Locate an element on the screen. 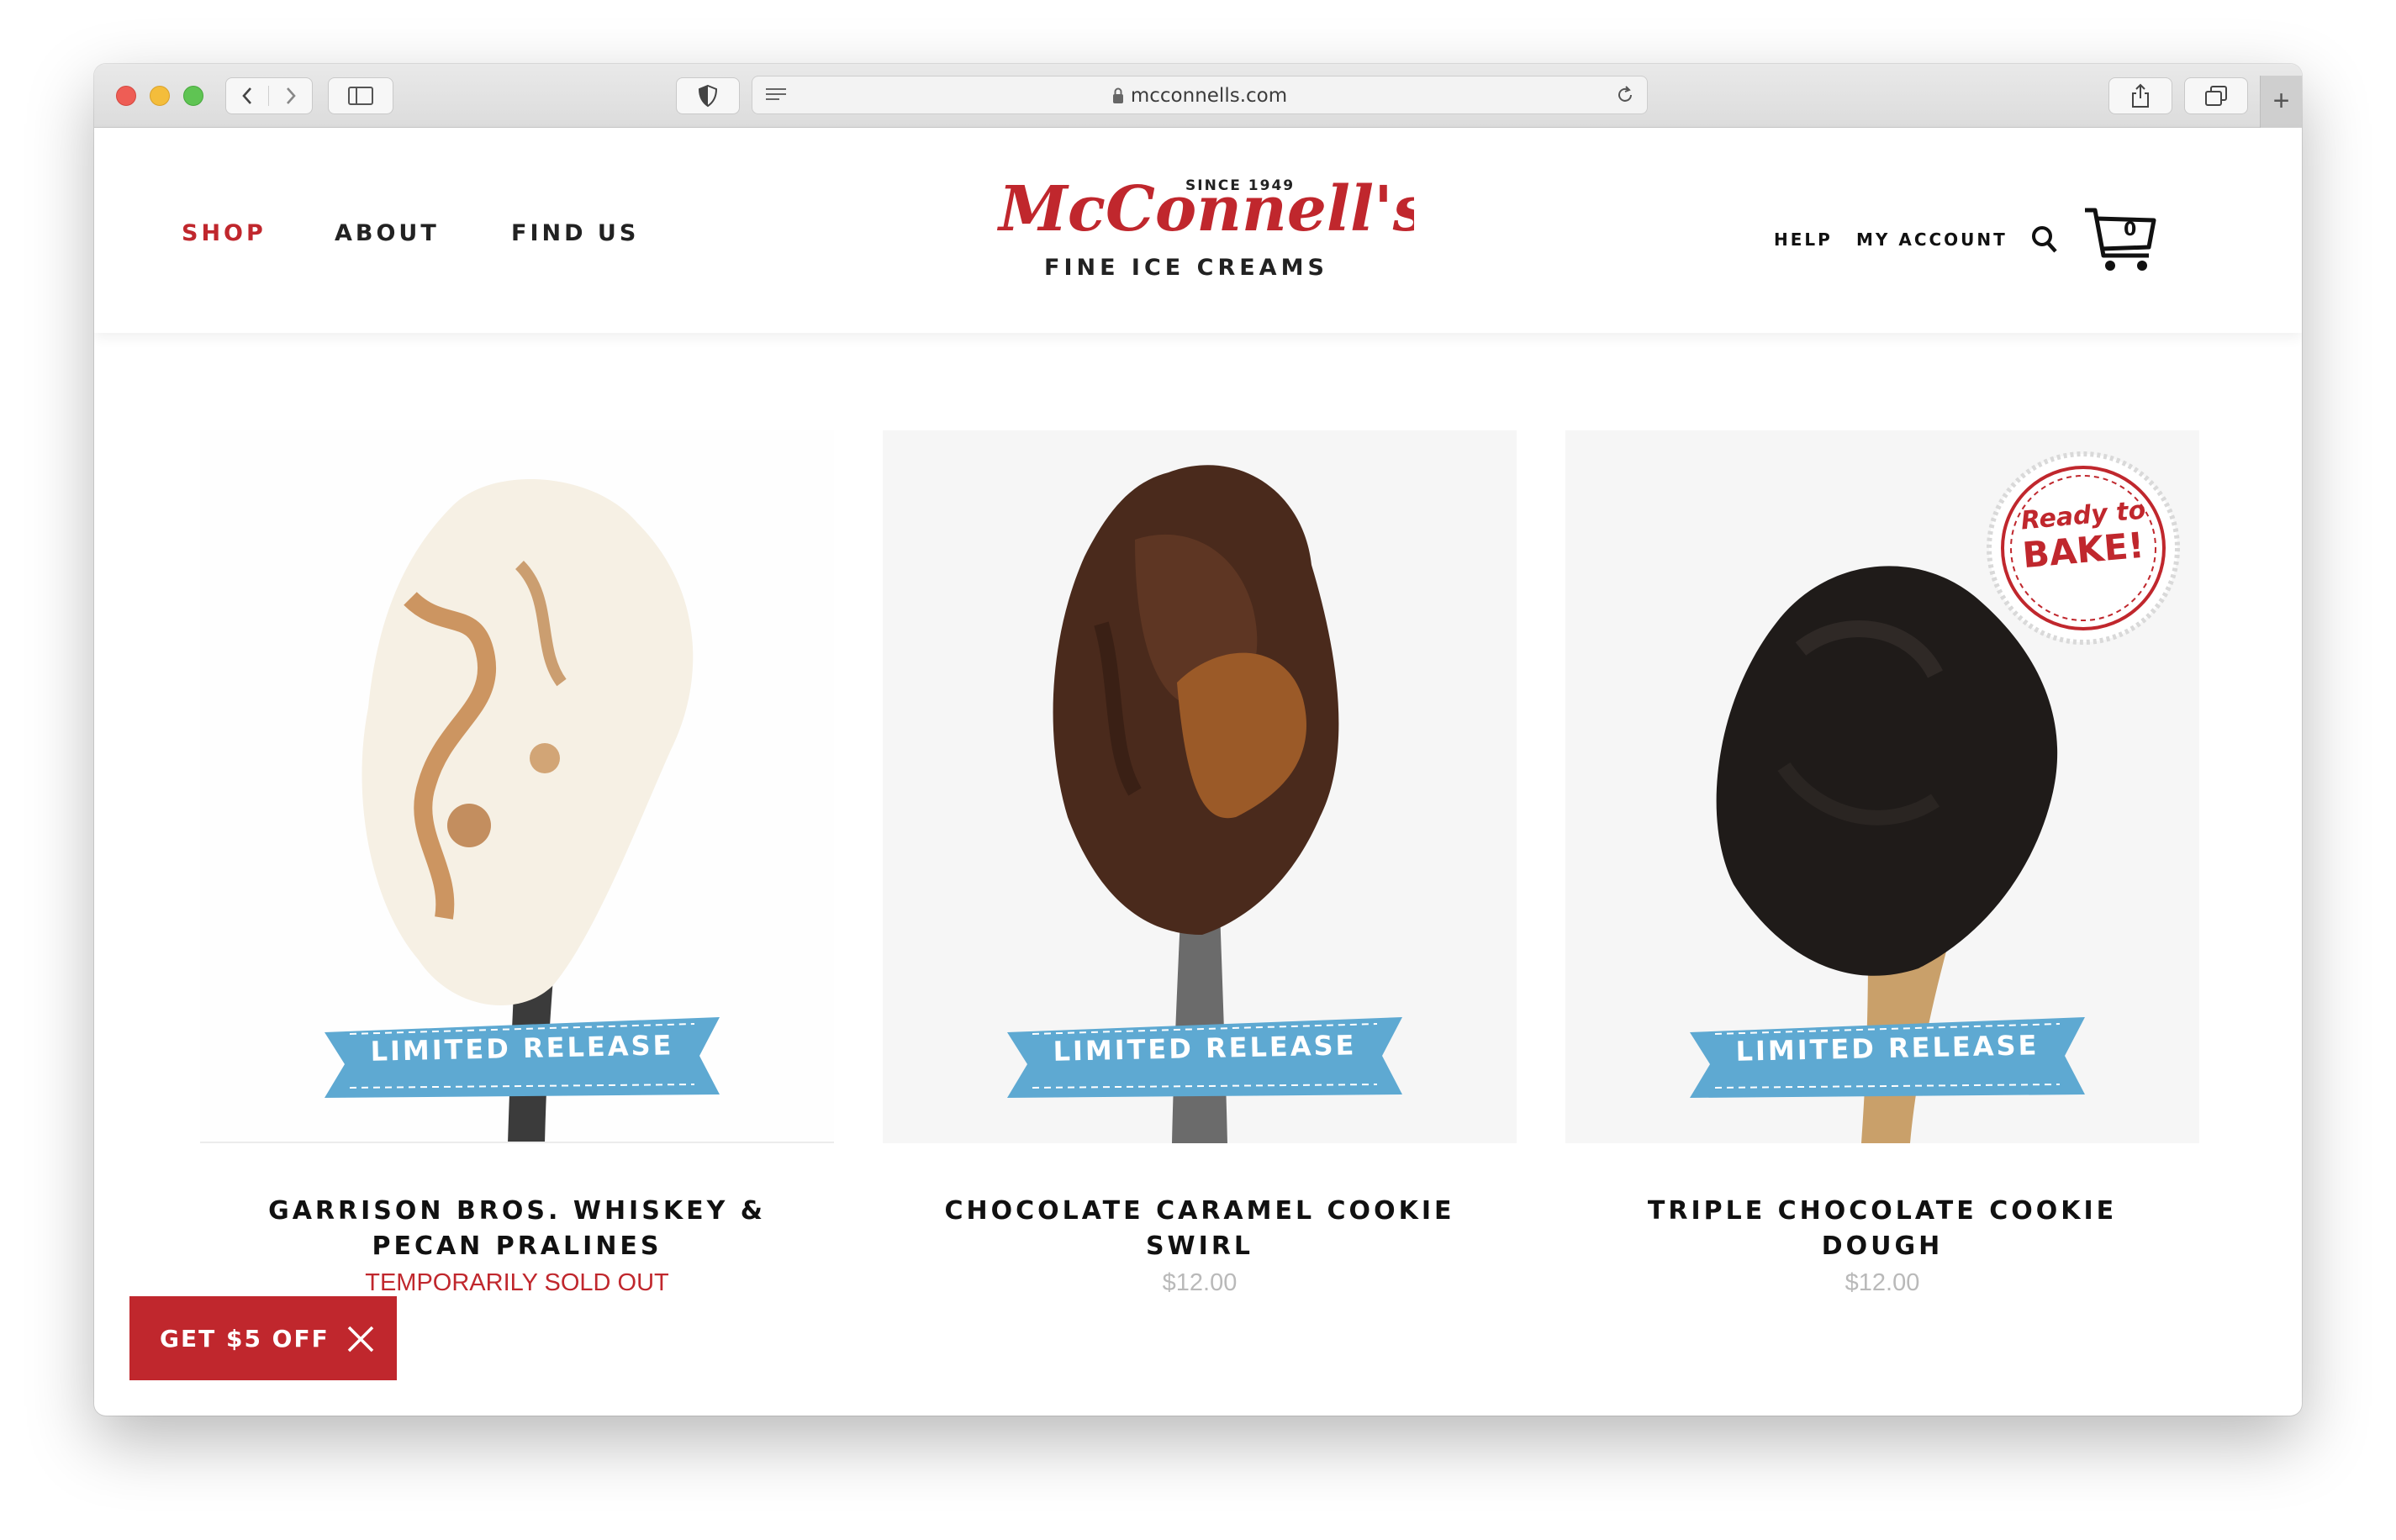 This screenshot has width=2396, height=1540. logo-tagline: FINE ICE CREAMS is located at coordinates (1186, 268).